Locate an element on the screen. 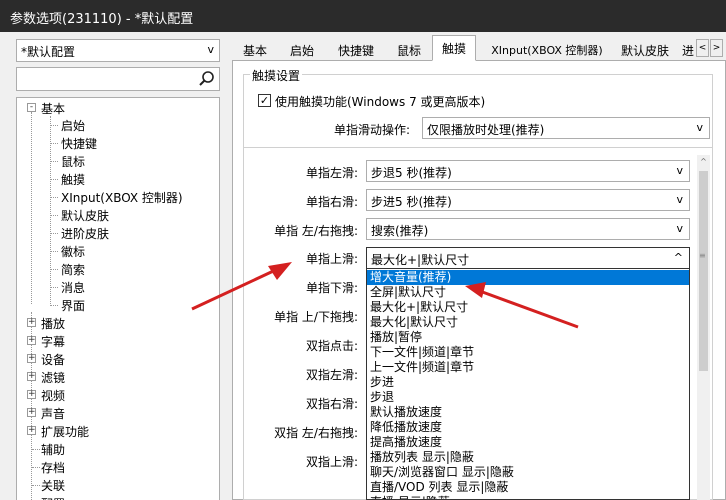 This screenshot has height=500, width=726. dropdown-option: 降低播放速度 is located at coordinates (528, 427).